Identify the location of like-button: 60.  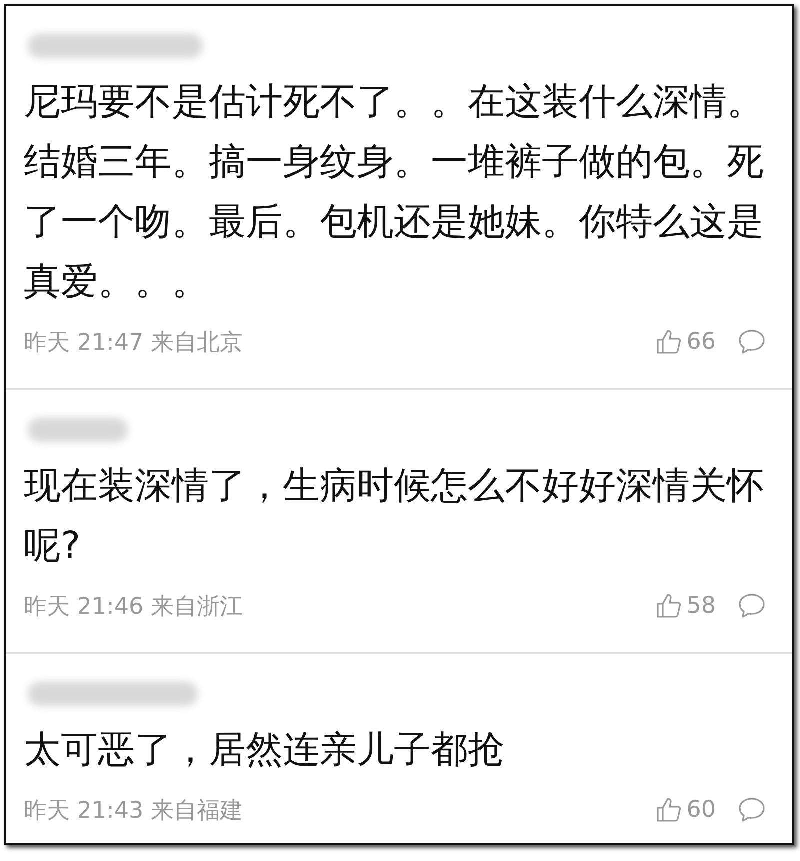
(685, 810).